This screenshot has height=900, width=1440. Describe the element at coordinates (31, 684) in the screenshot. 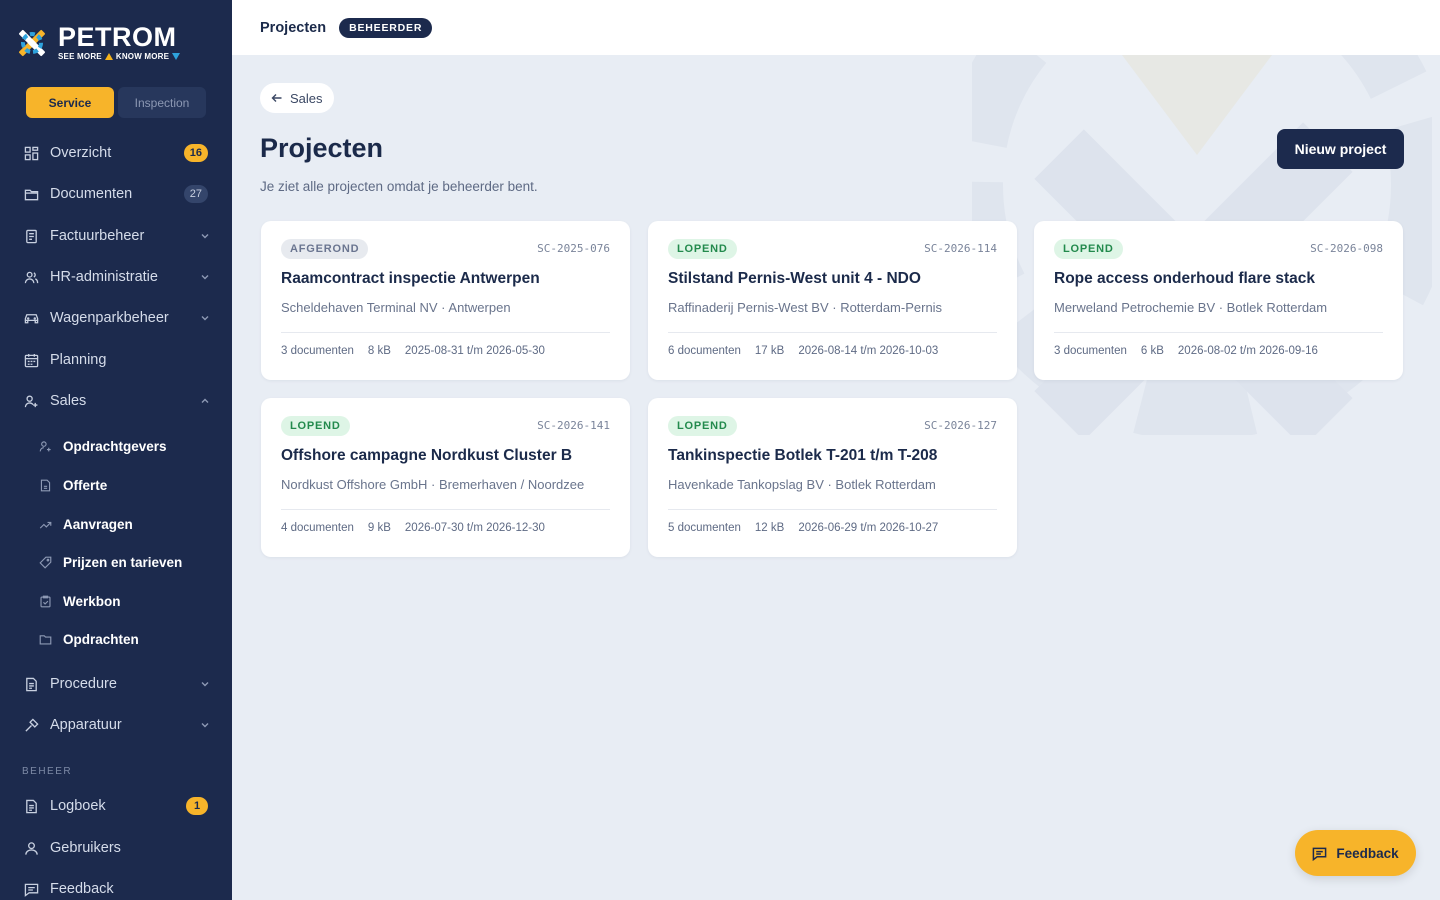

I see `document-icon` at that location.